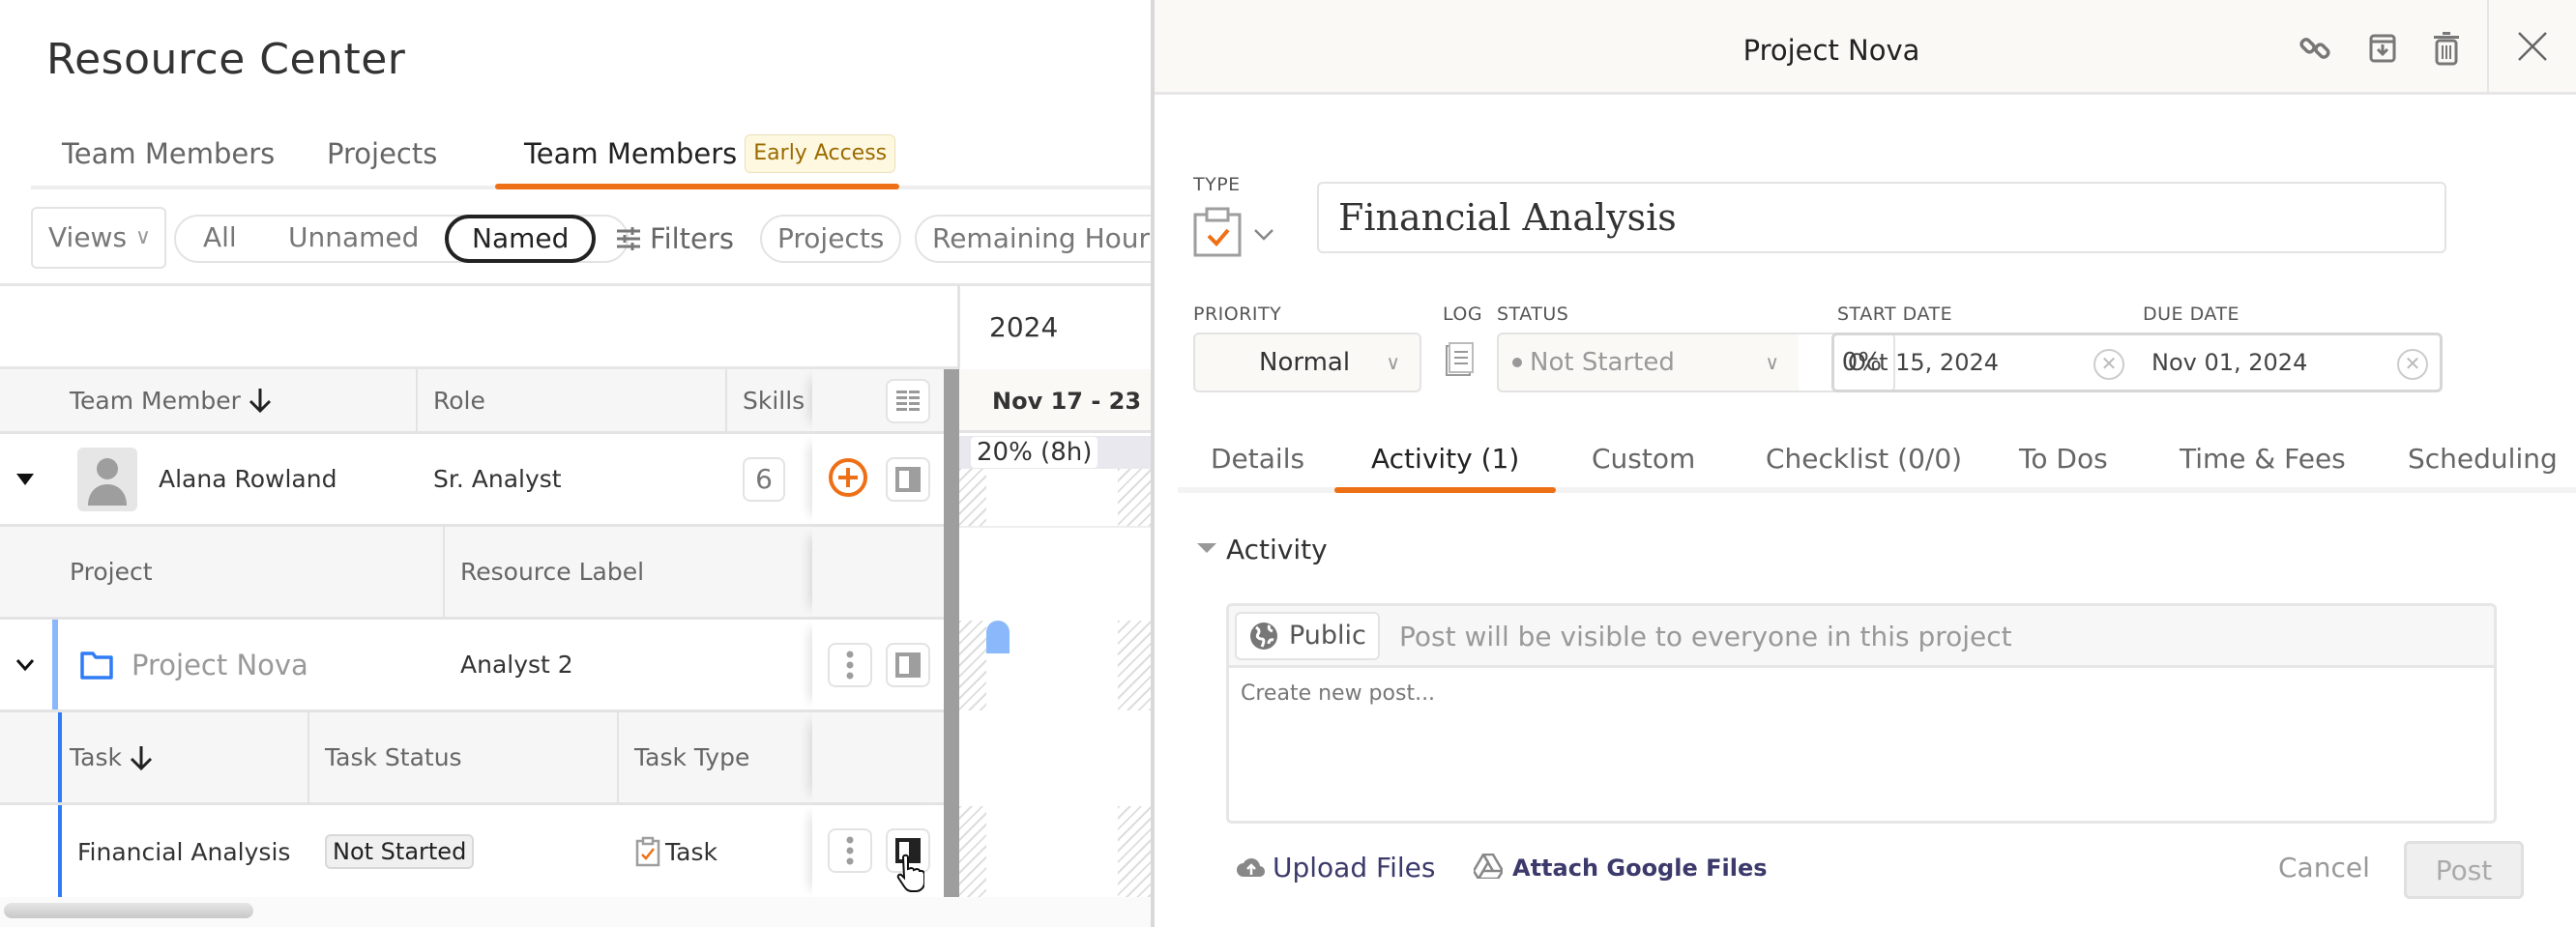 This screenshot has width=2576, height=927. Describe the element at coordinates (674, 239) in the screenshot. I see `filters-button: Filters` at that location.